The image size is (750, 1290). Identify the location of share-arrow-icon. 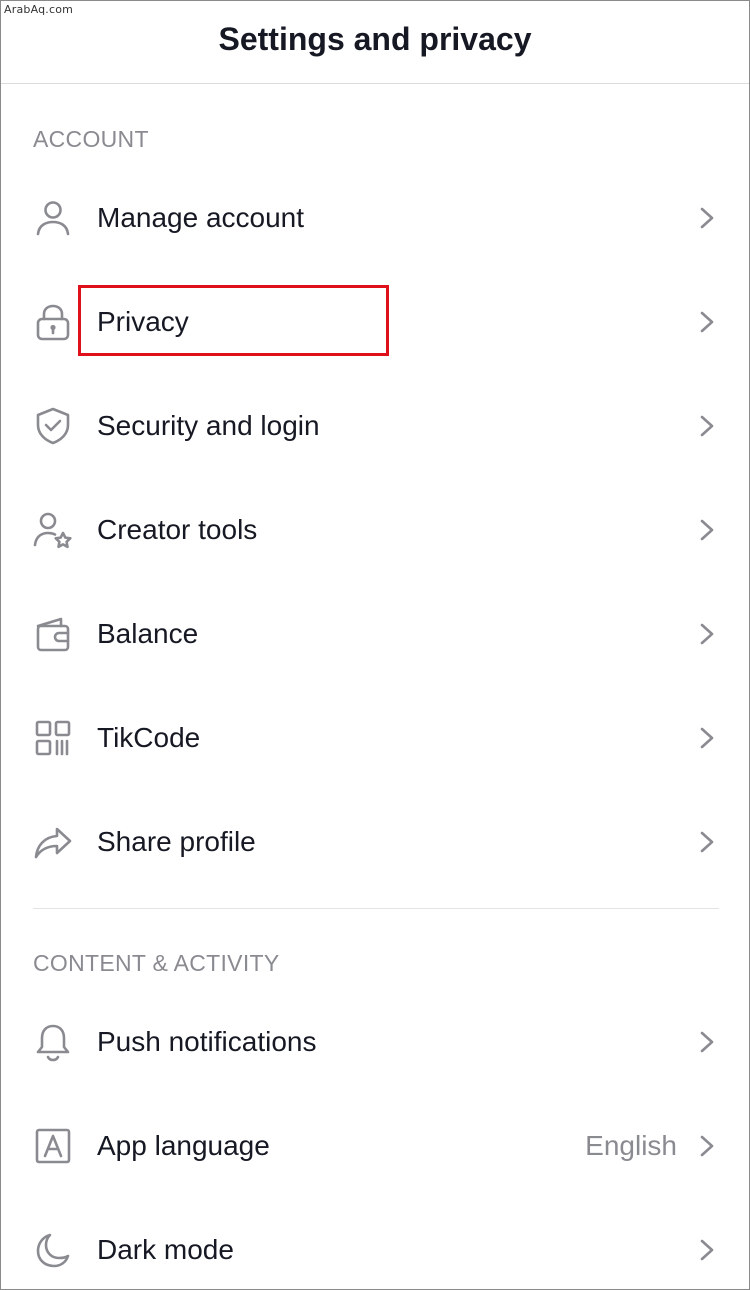
(53, 842).